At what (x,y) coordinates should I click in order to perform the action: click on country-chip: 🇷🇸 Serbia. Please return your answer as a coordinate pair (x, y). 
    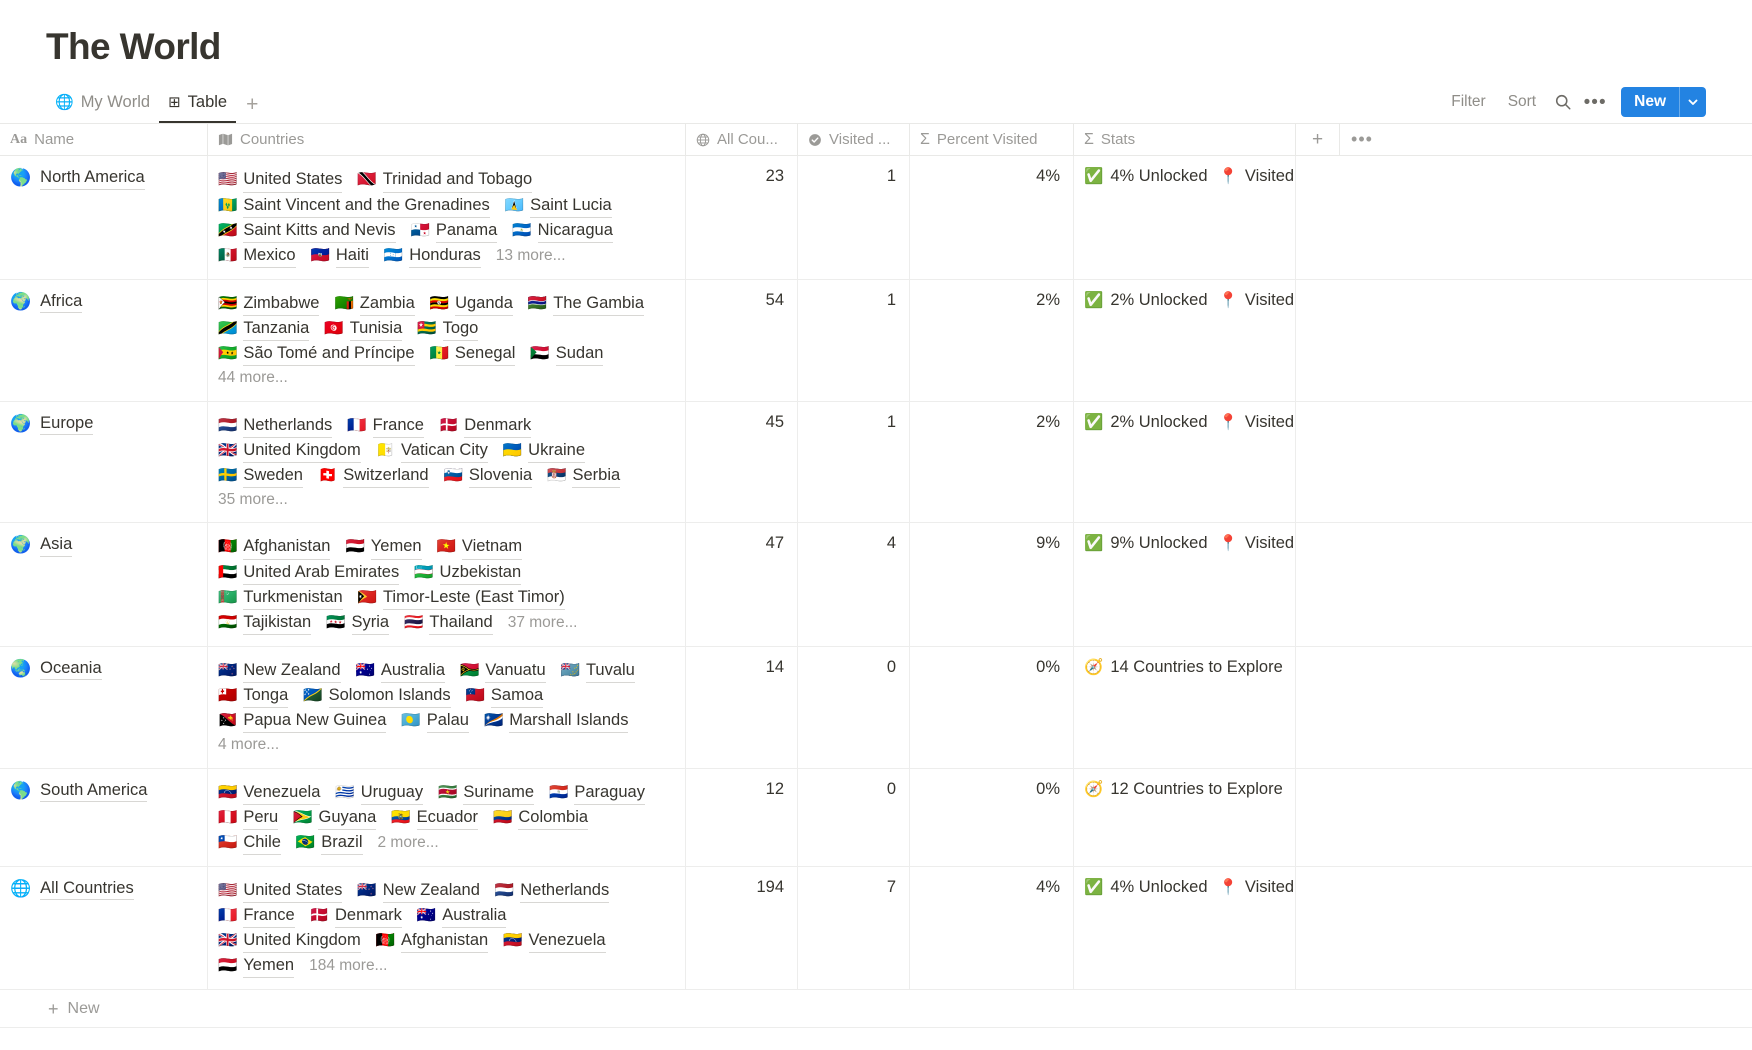
    Looking at the image, I should click on (584, 475).